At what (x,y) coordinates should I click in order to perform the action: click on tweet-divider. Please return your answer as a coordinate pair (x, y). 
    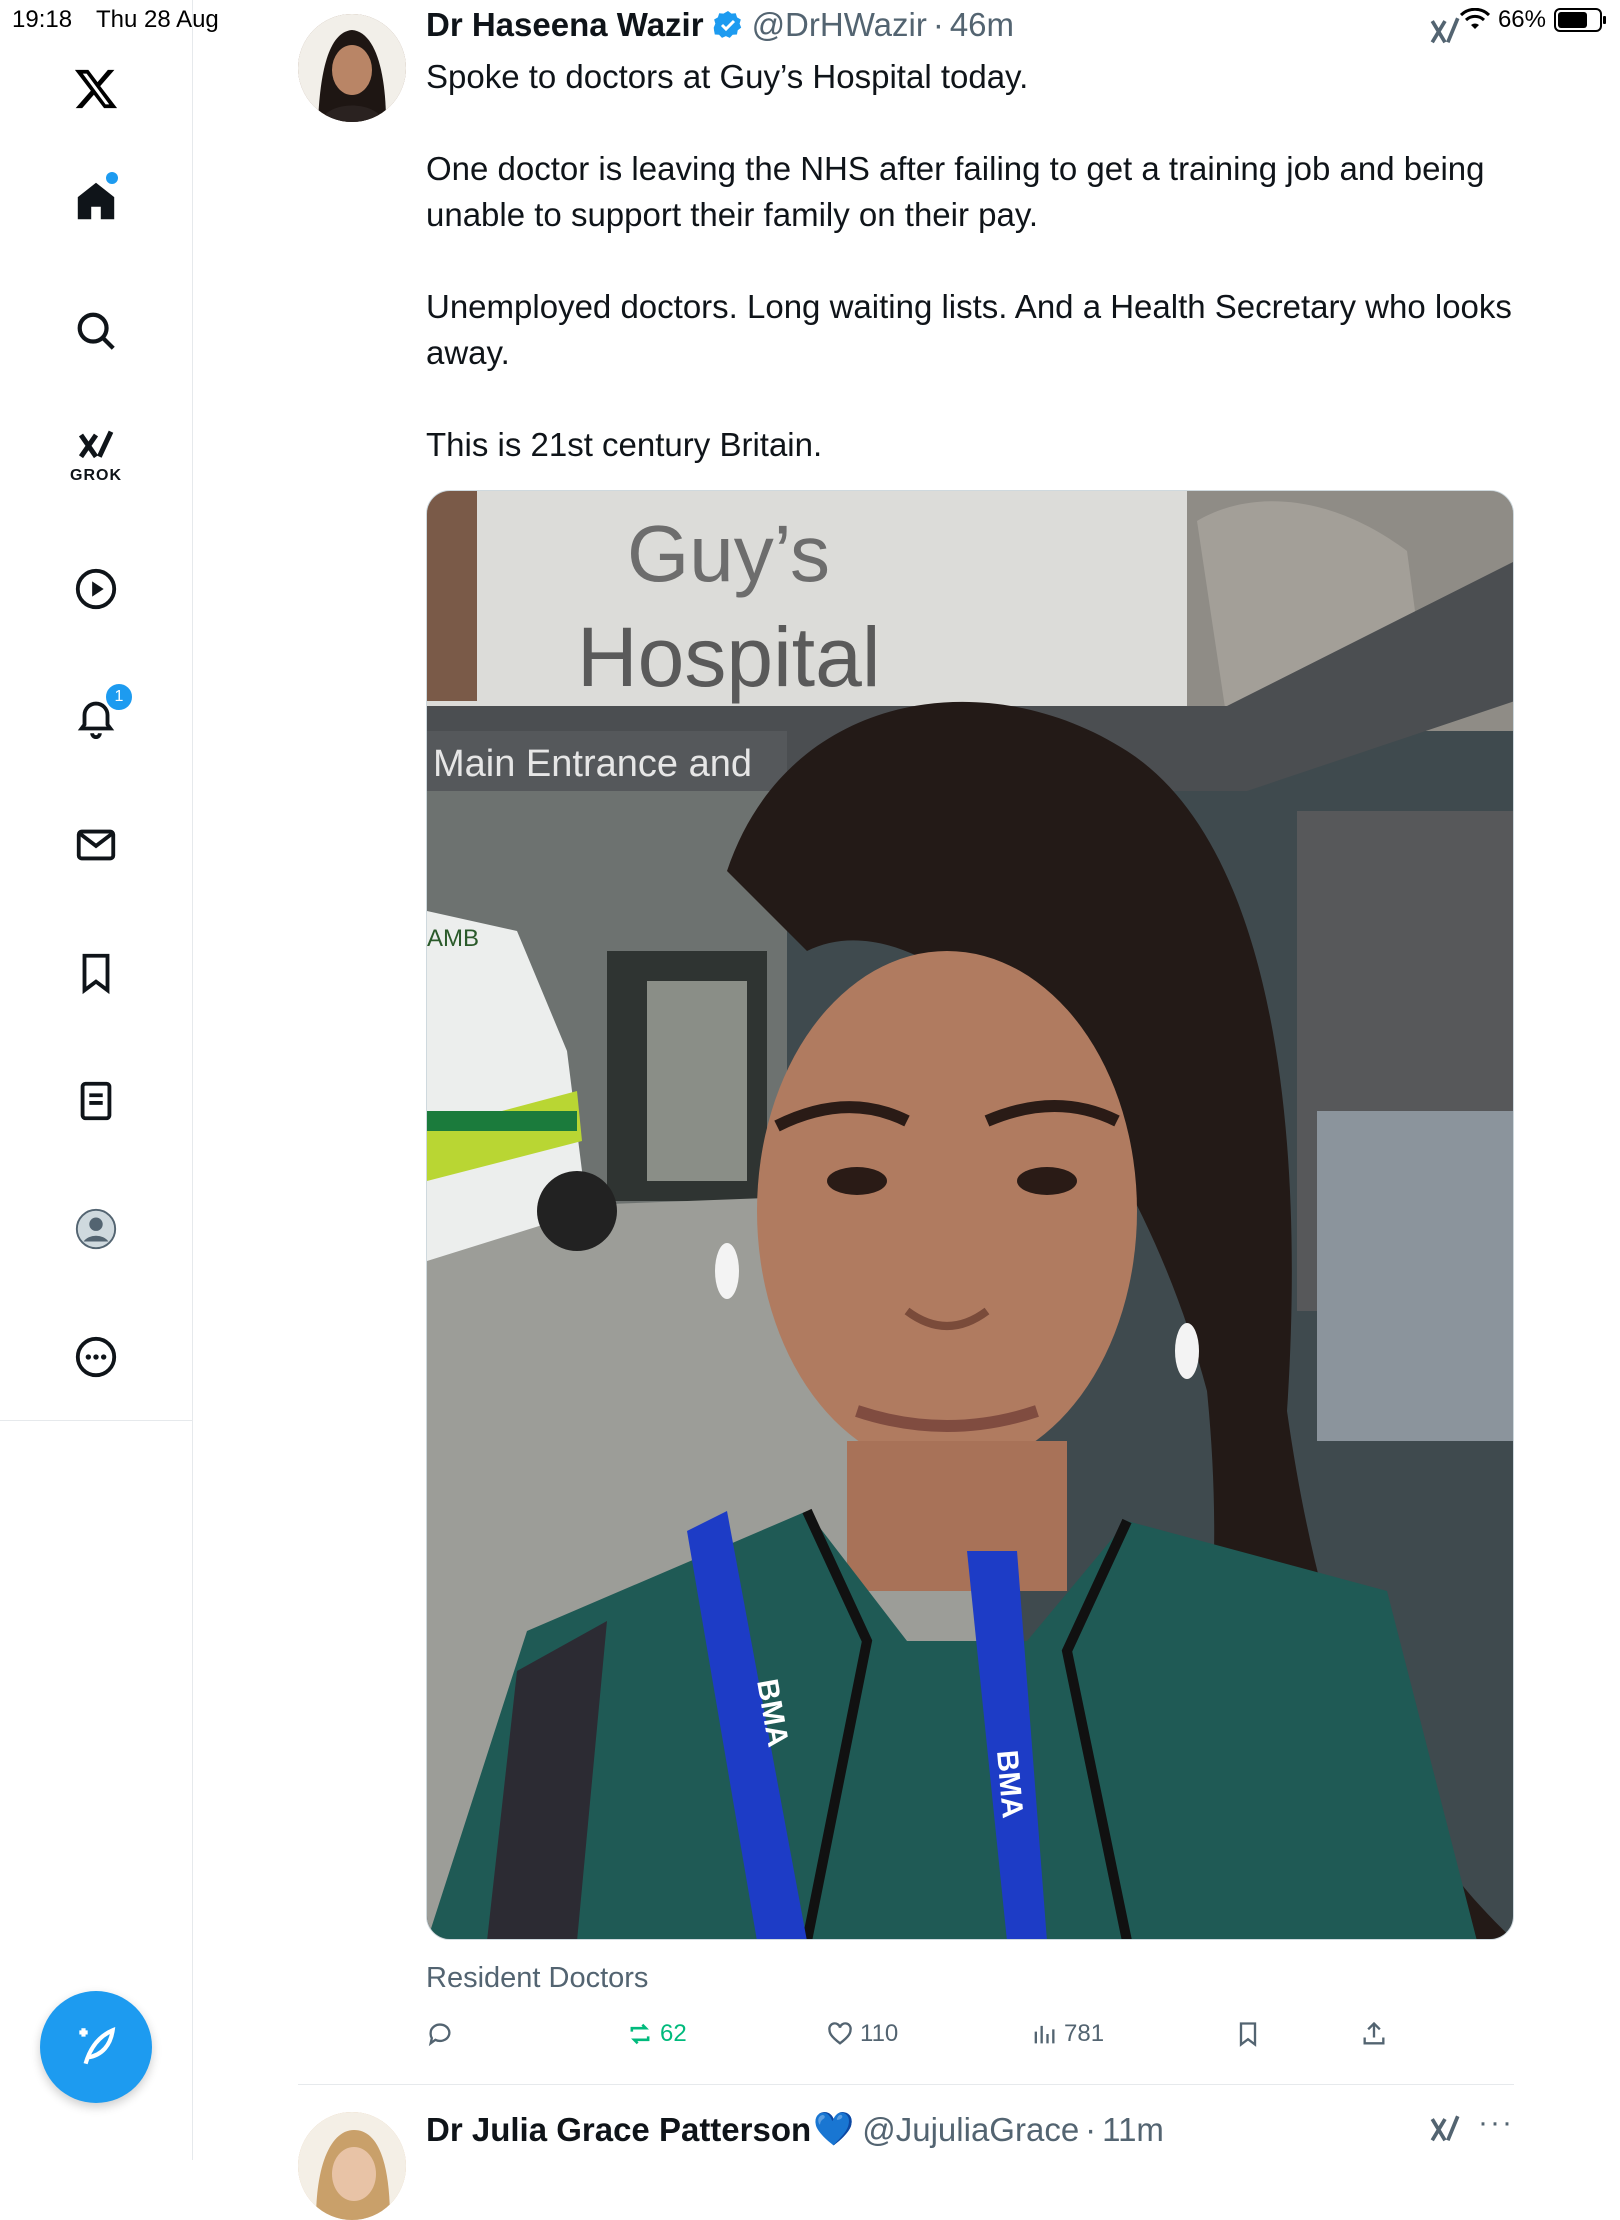
    Looking at the image, I should click on (906, 2084).